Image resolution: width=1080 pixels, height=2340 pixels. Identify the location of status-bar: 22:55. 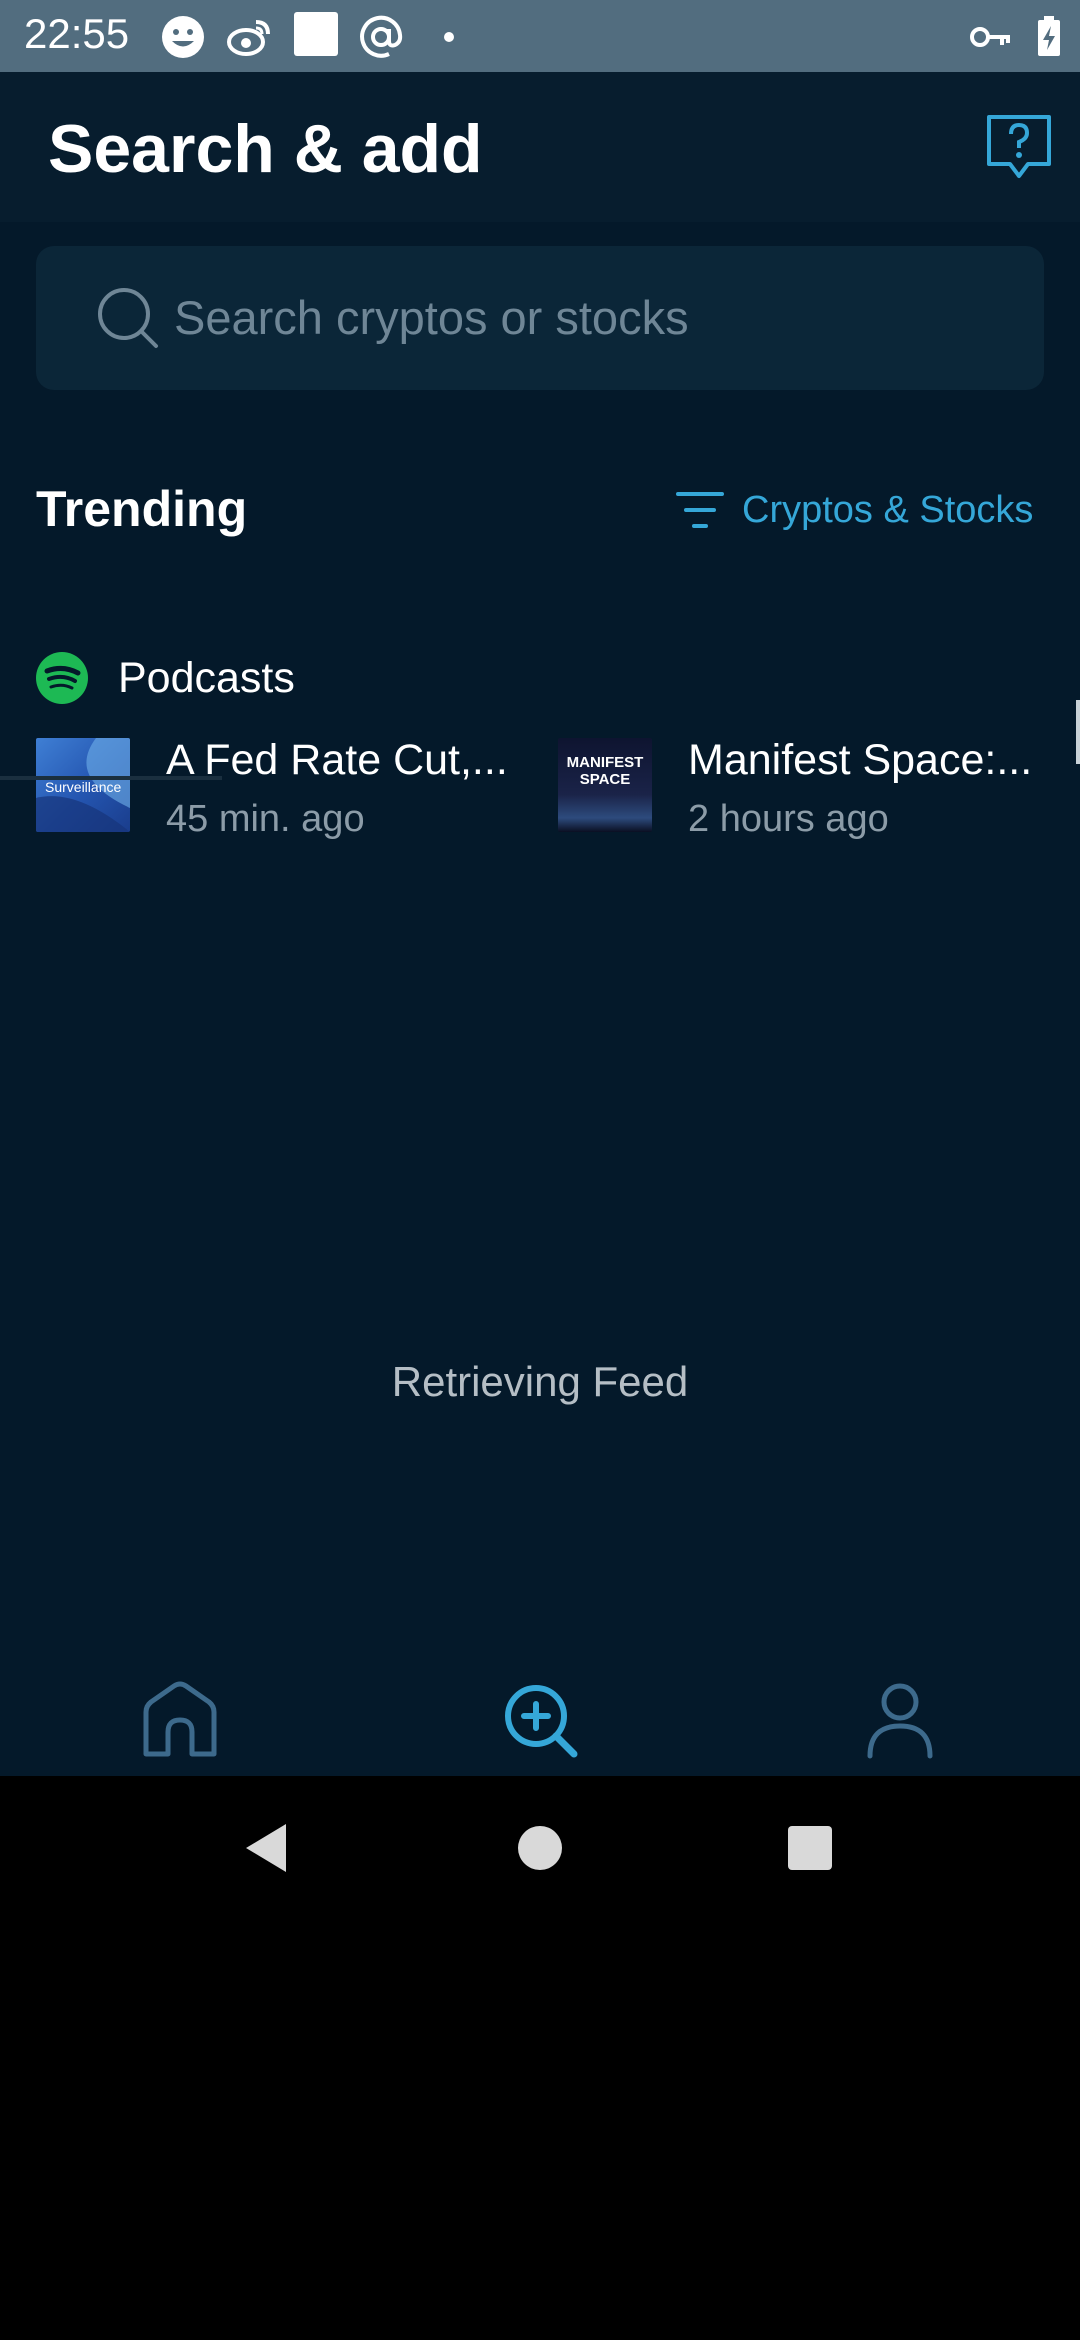
(540, 36).